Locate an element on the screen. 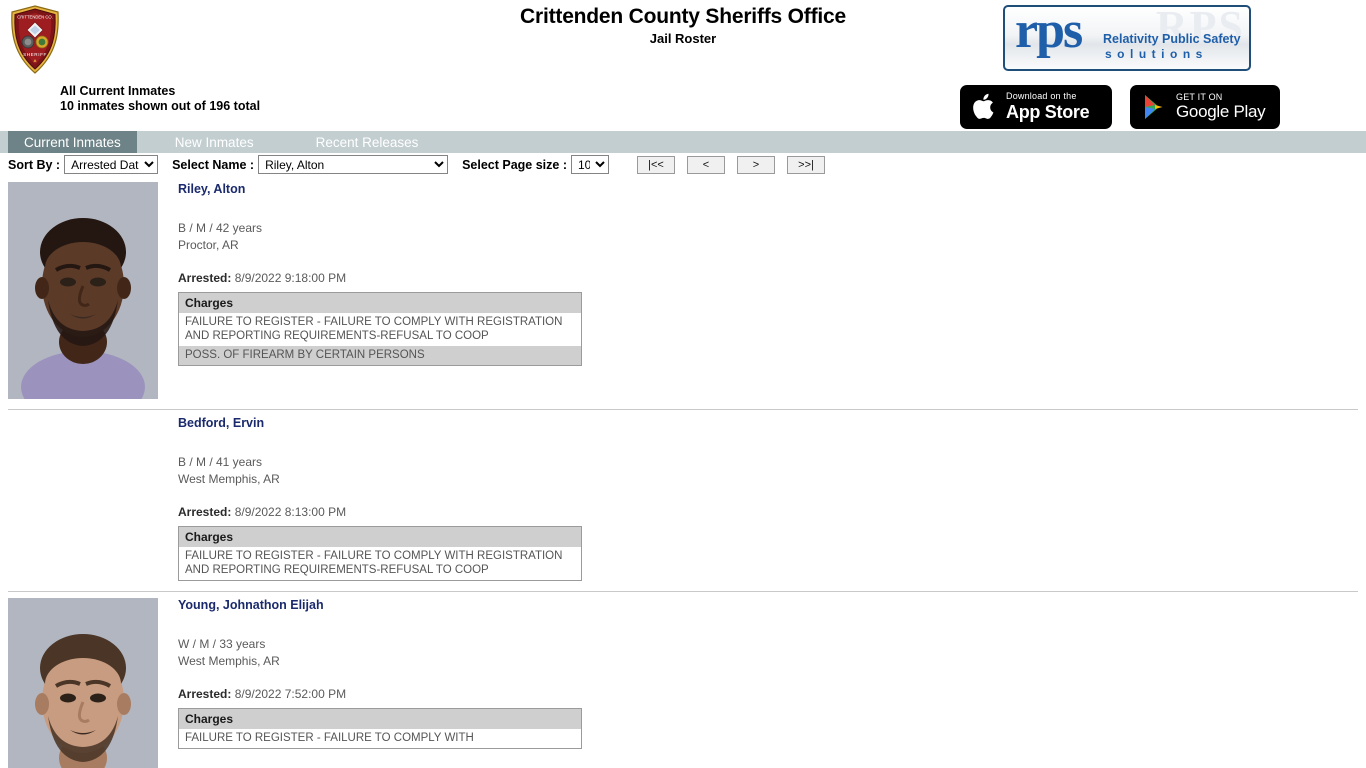  tab-current-inmates: Current Inmates is located at coordinates (72, 142).